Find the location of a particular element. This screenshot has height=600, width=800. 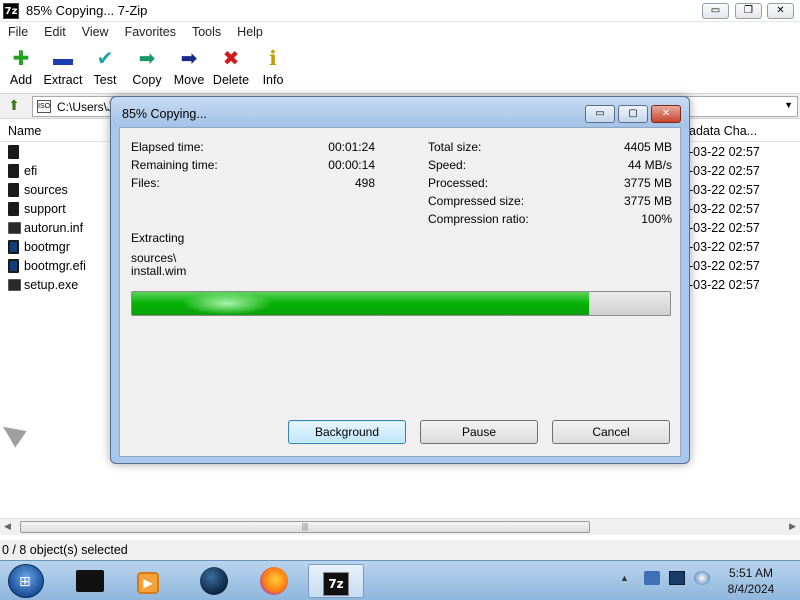

taskbar-clock: 5:51 AM 8/4/2024 is located at coordinates (751, 581).